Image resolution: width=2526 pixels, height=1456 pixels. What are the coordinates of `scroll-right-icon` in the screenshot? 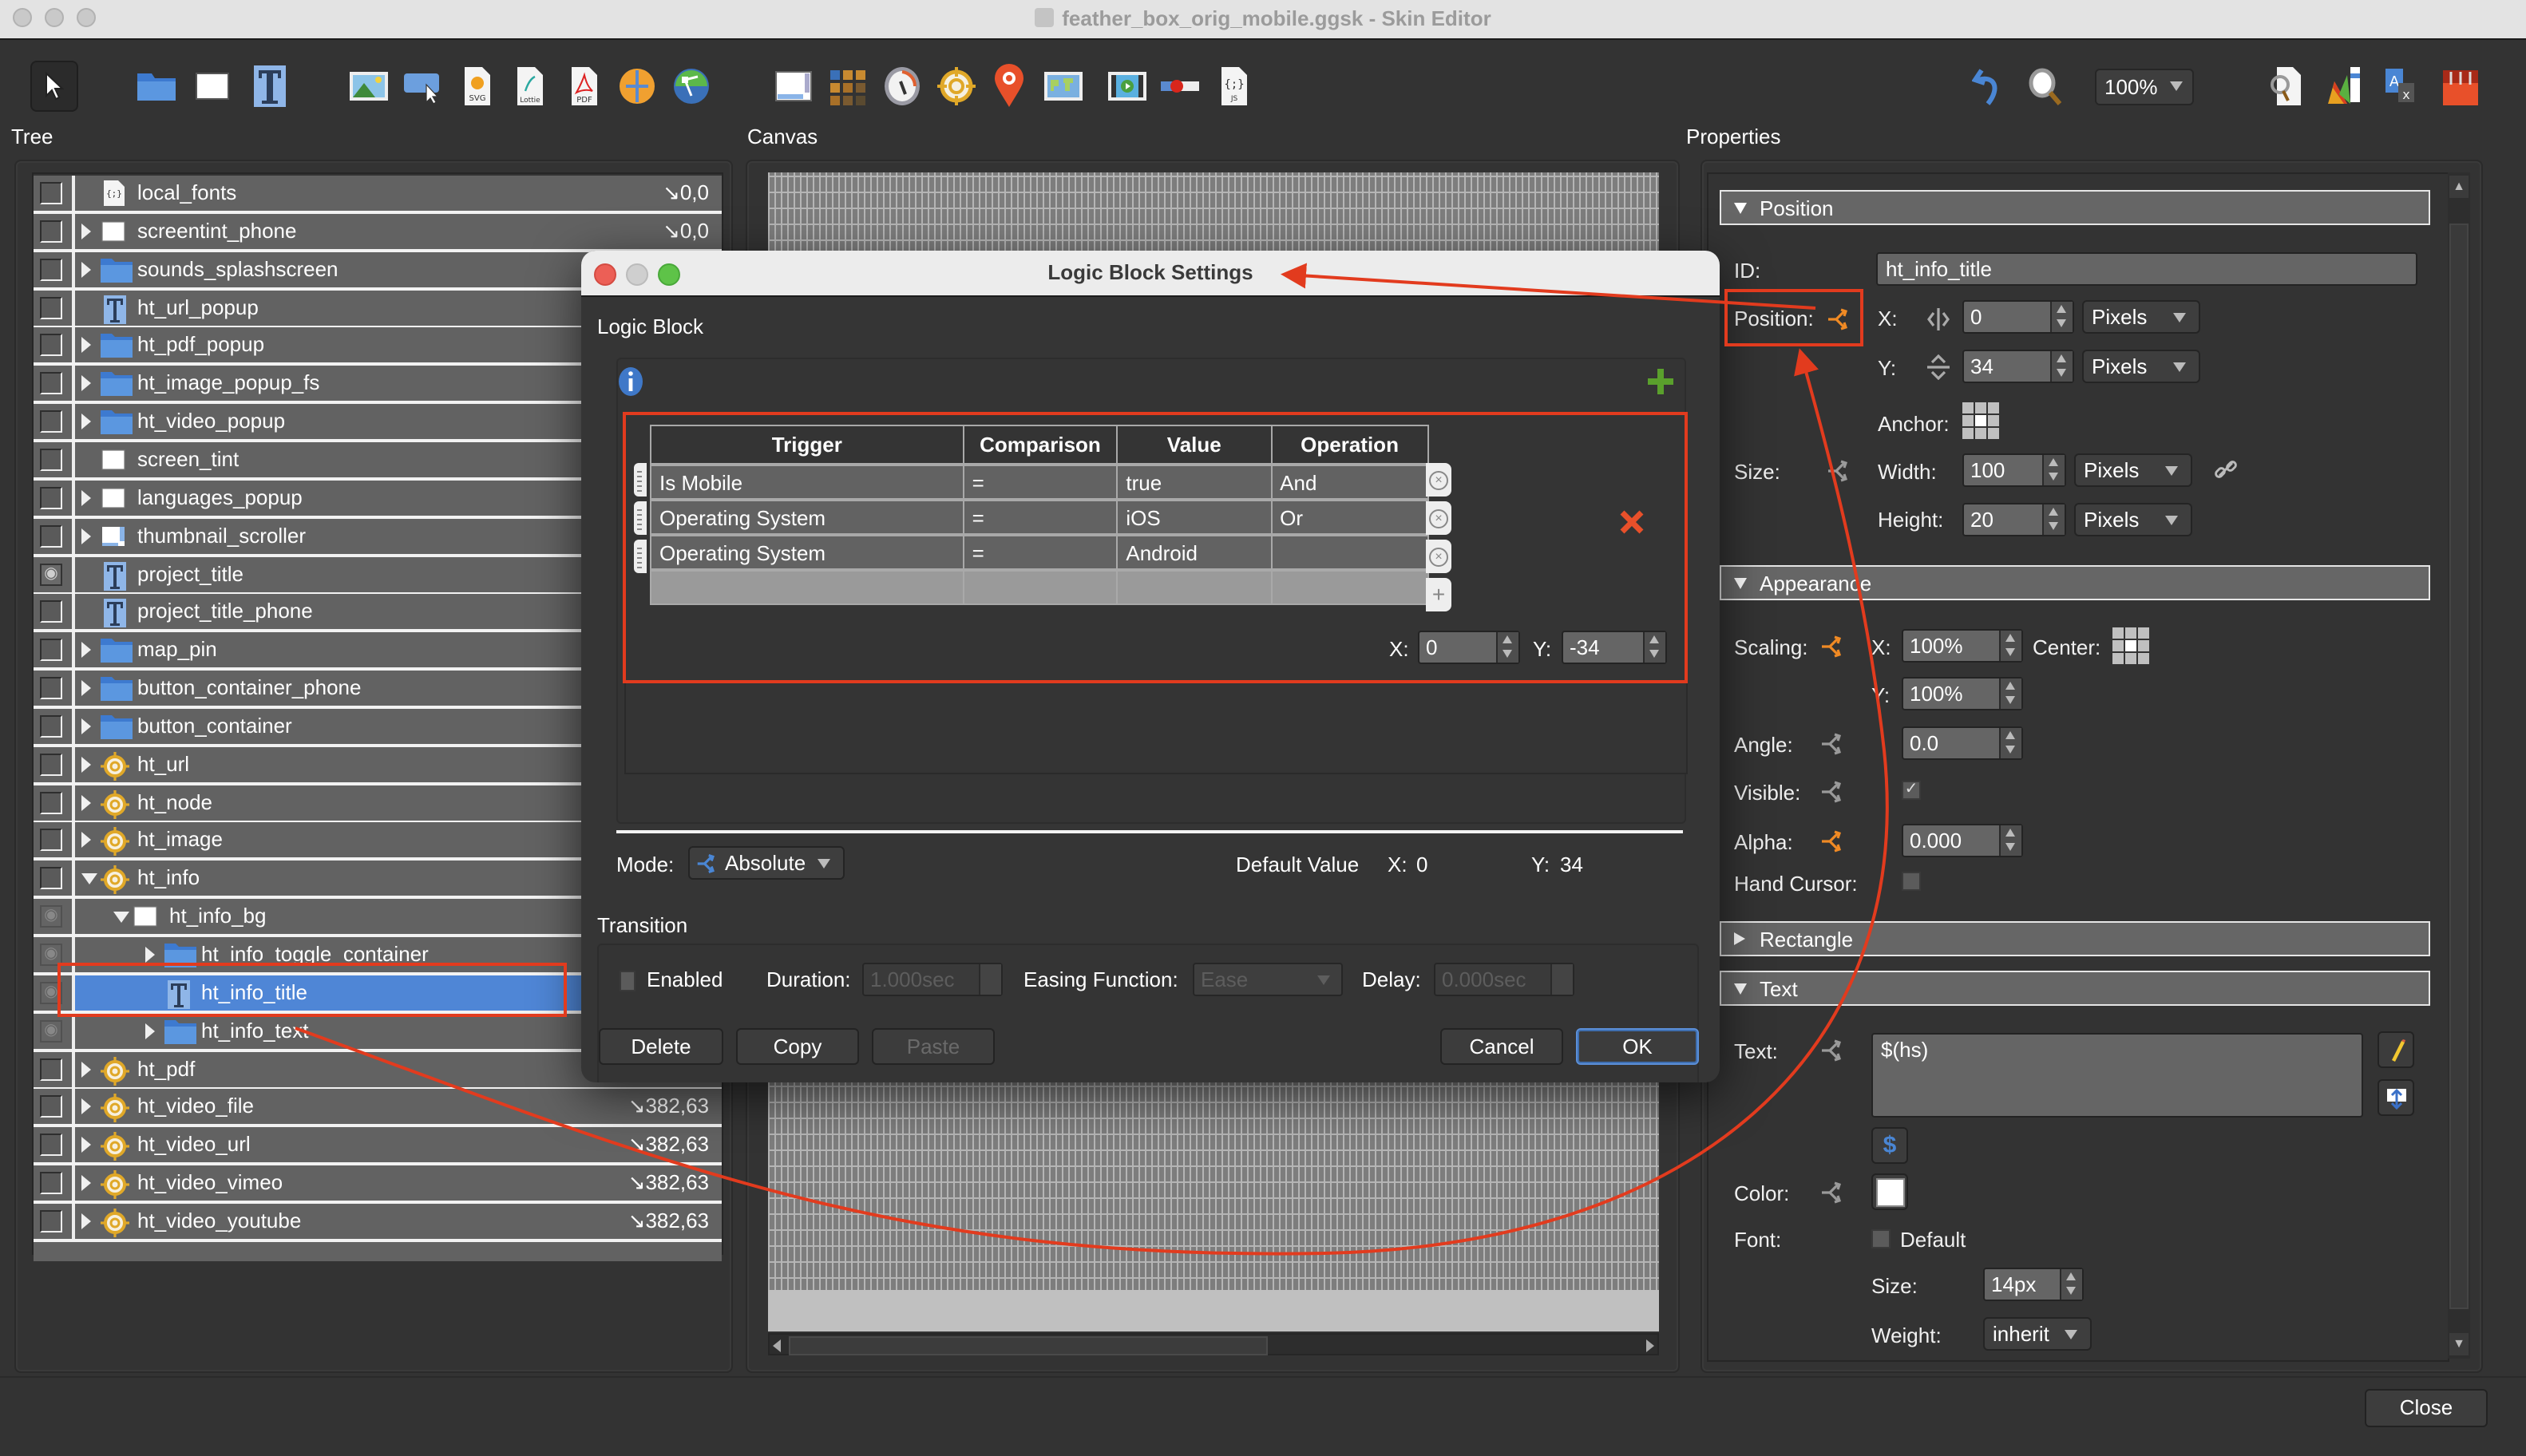 It's located at (1650, 1346).